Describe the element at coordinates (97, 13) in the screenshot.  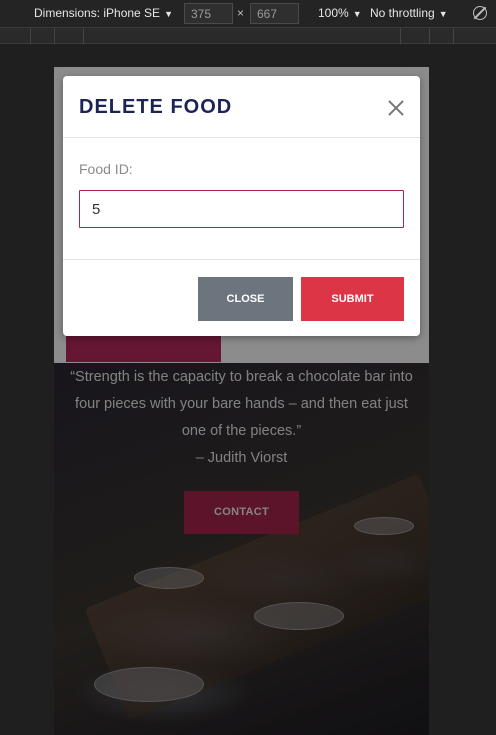
I see `device-label: Dimensions: iPhone SE` at that location.